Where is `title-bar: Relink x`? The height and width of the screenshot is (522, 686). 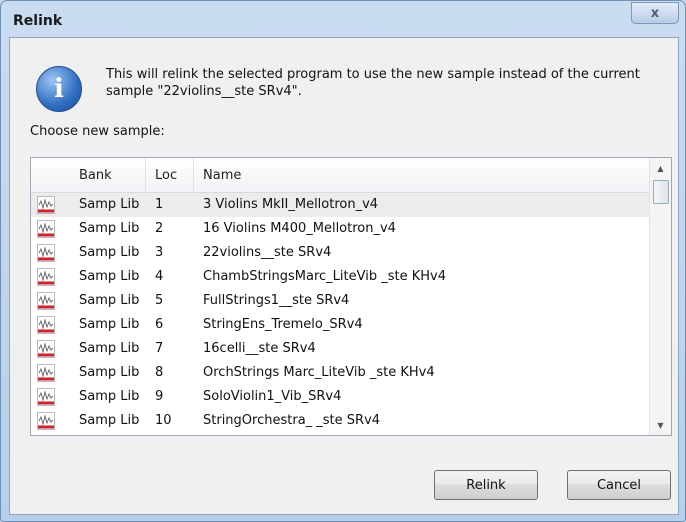
title-bar: Relink x is located at coordinates (343, 19).